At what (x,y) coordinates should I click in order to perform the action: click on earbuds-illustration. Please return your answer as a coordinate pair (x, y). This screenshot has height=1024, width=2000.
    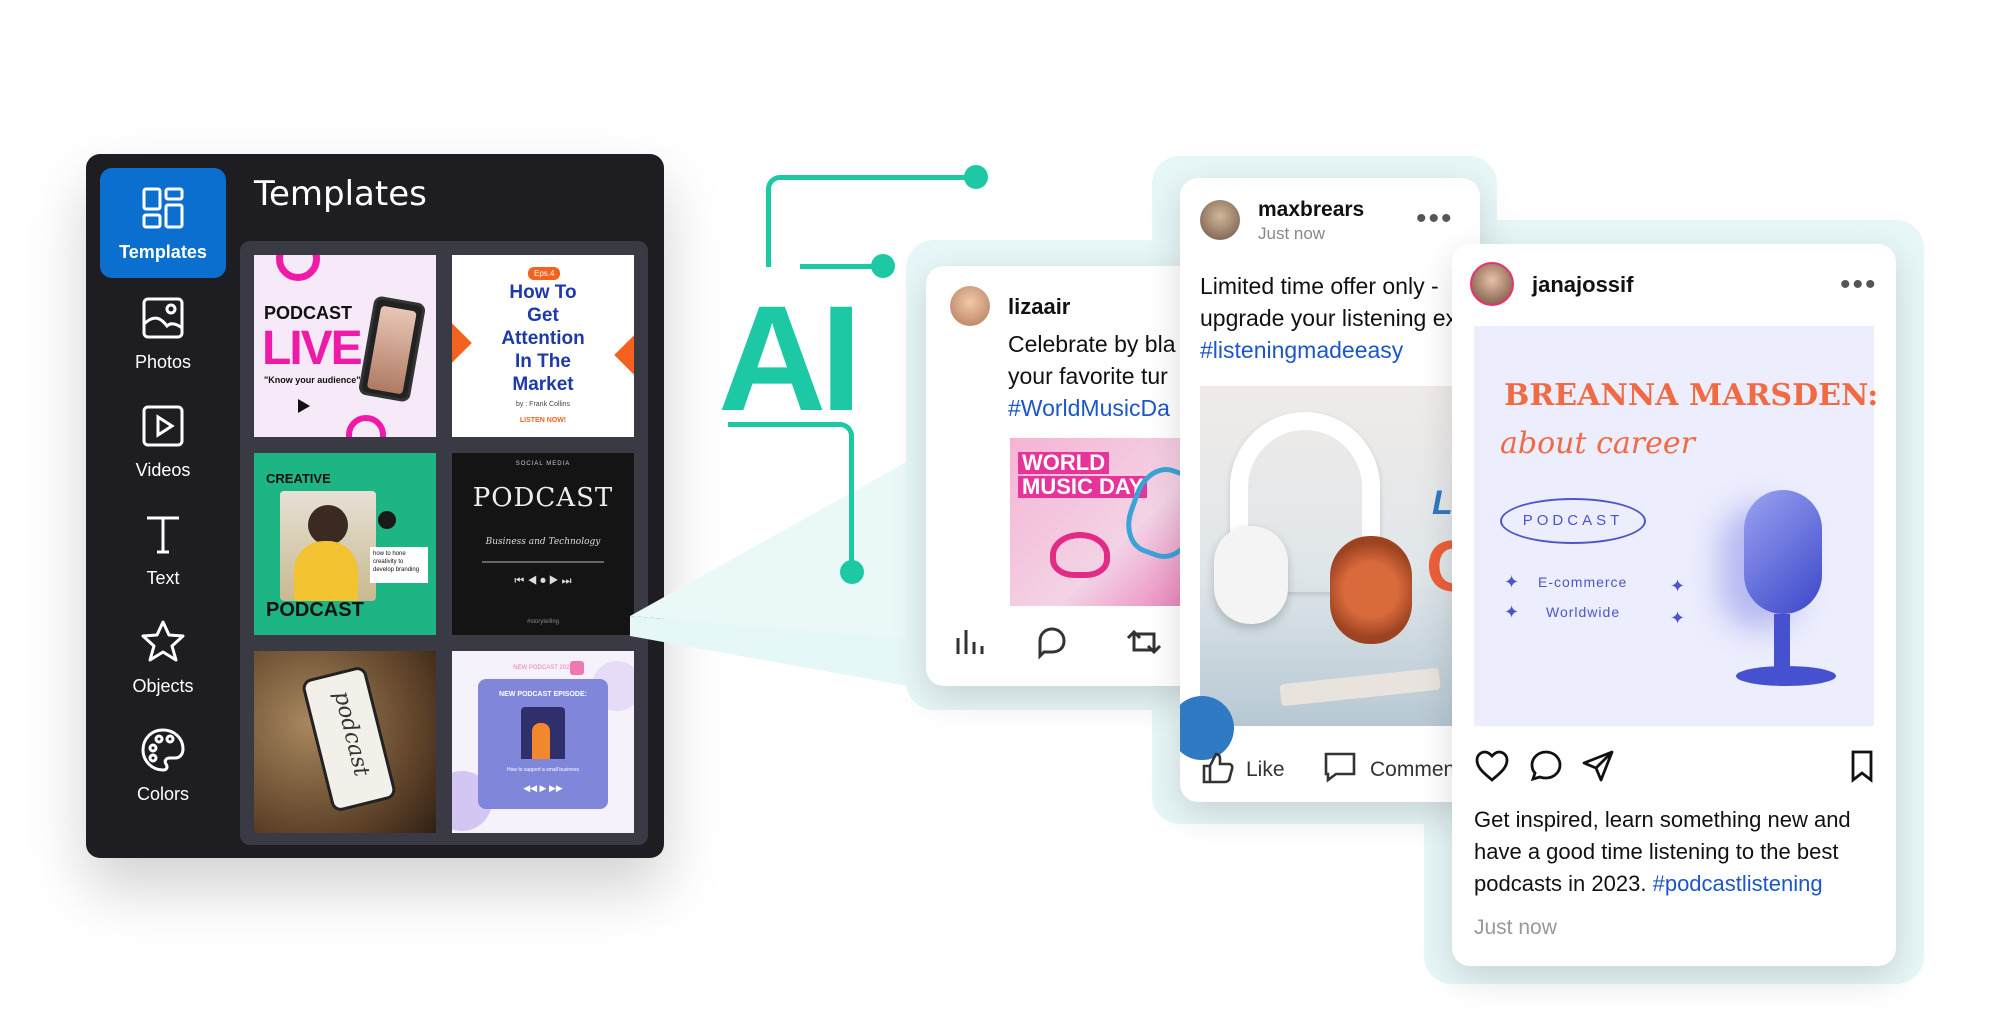
    Looking at the image, I should click on (1080, 555).